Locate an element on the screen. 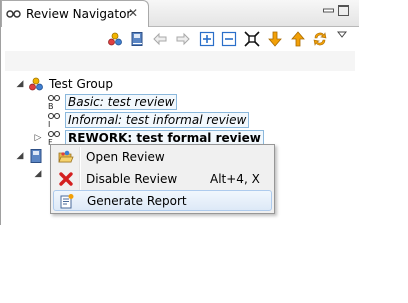 The height and width of the screenshot is (303, 408). tree-item-label: Test Group is located at coordinates (81, 84).